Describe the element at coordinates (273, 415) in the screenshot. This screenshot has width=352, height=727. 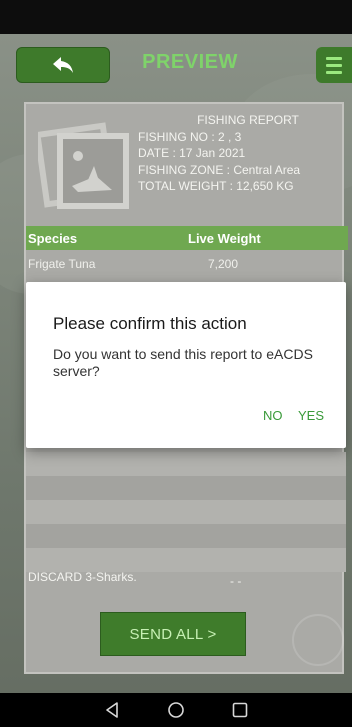
I see `dialog-no-button: NO` at that location.